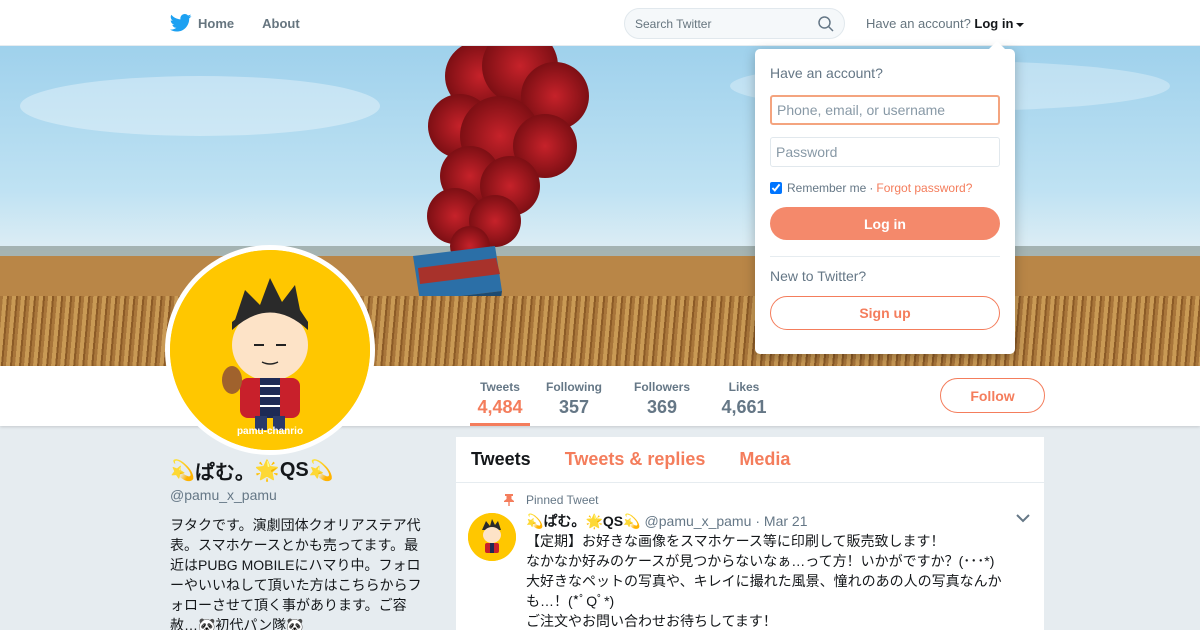 Image resolution: width=1200 pixels, height=630 pixels. I want to click on chevron-down-icon, so click(1023, 518).